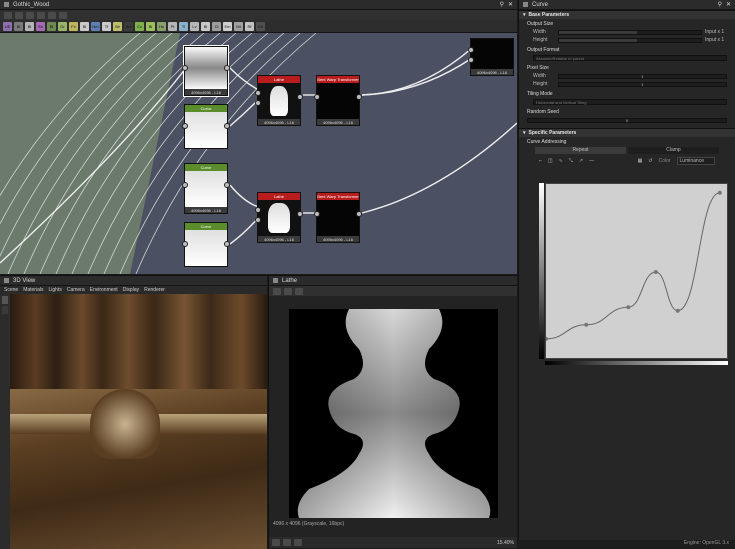 The width and height of the screenshot is (735, 549). Describe the element at coordinates (33, 290) in the screenshot. I see `menu-item-materials: Materials` at that location.